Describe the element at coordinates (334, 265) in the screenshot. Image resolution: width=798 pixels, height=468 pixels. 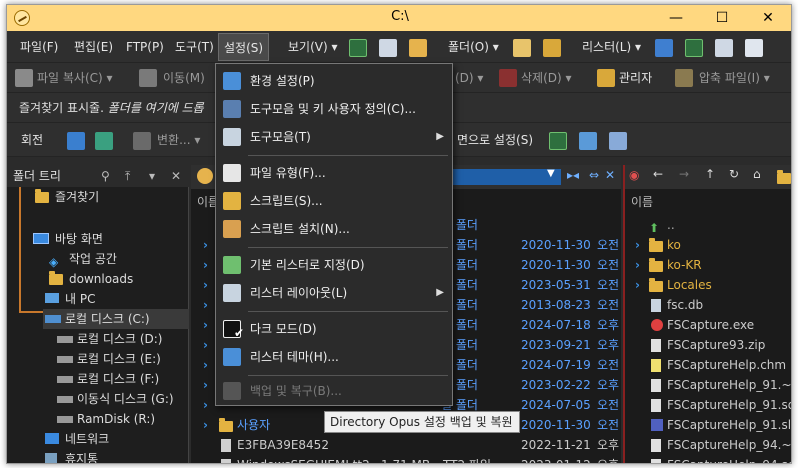
I see `menu-item-default-lister: 기본 리스터로 지정(D)` at that location.